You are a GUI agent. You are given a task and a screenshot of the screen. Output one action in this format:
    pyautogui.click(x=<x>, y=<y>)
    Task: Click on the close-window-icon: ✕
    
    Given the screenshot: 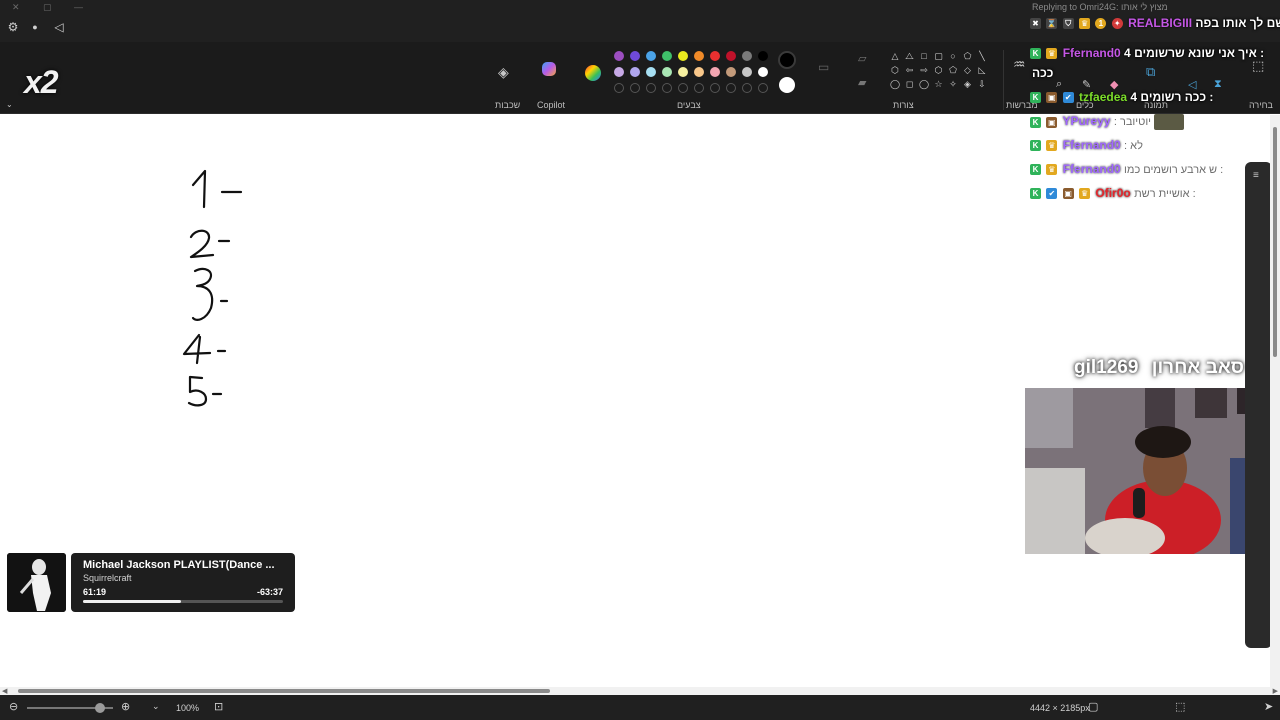 What is the action you would take?
    pyautogui.click(x=16, y=7)
    